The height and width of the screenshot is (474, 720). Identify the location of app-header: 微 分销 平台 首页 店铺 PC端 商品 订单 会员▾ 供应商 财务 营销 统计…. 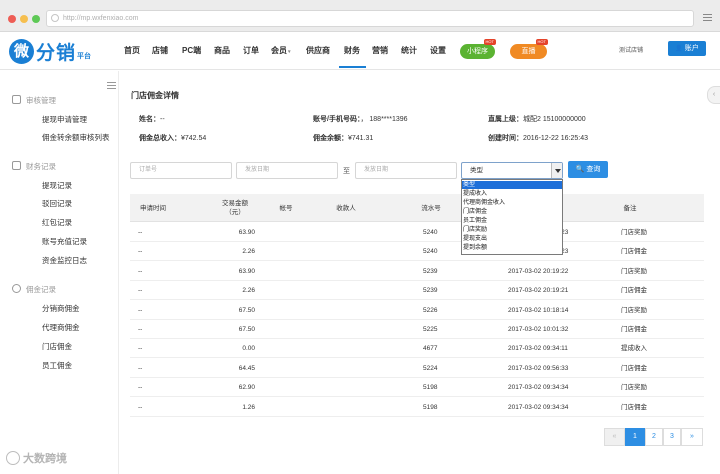
(360, 51).